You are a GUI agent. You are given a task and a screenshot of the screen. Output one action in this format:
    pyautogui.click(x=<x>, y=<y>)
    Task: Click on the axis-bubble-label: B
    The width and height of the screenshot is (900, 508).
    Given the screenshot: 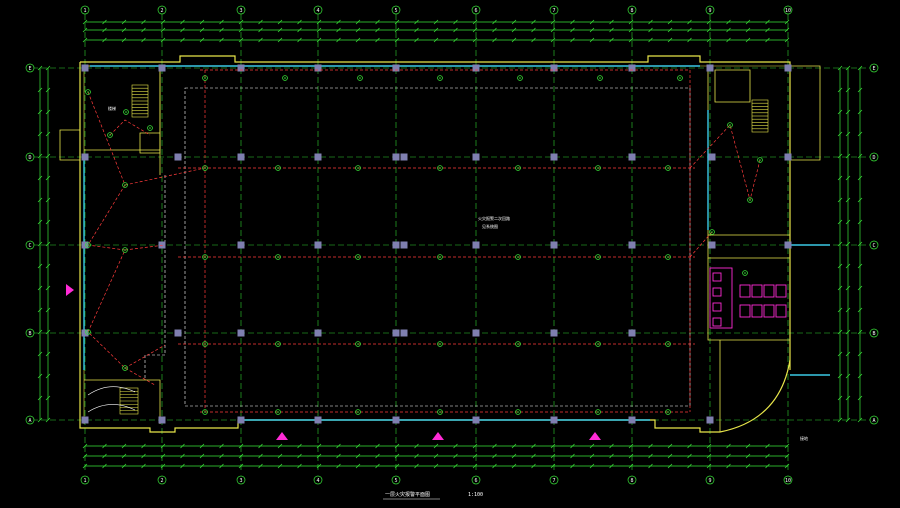 What is the action you would take?
    pyautogui.click(x=873, y=334)
    